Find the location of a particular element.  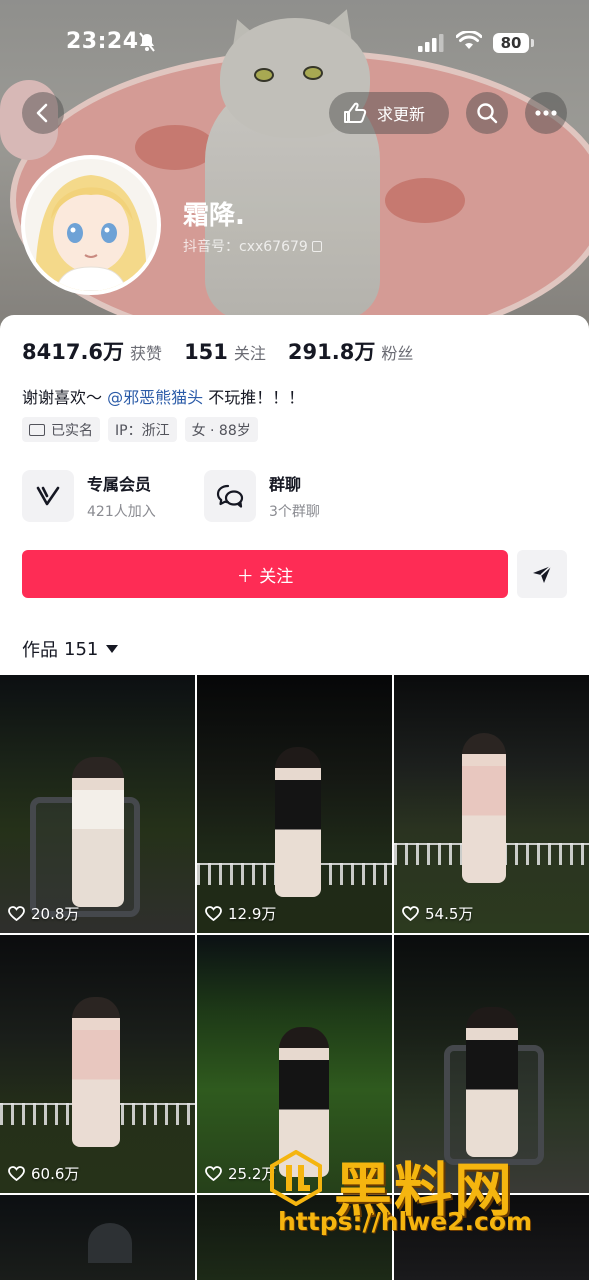

video-thumbnail: 20.8万 is located at coordinates (97, 804).